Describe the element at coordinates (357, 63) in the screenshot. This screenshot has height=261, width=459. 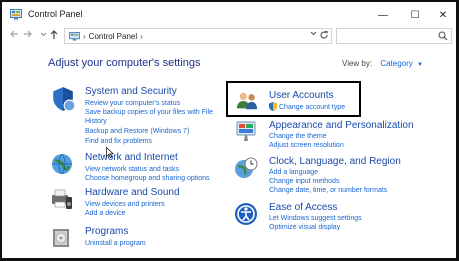
I see `view-by-label: View by:` at that location.